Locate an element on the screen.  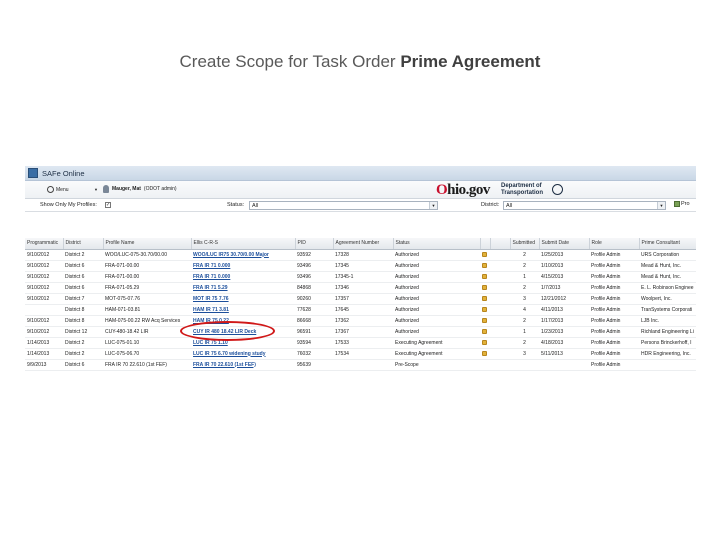
prime-consultant-cell: HDR Engineering, Inc. is located at coordinates (667, 354).